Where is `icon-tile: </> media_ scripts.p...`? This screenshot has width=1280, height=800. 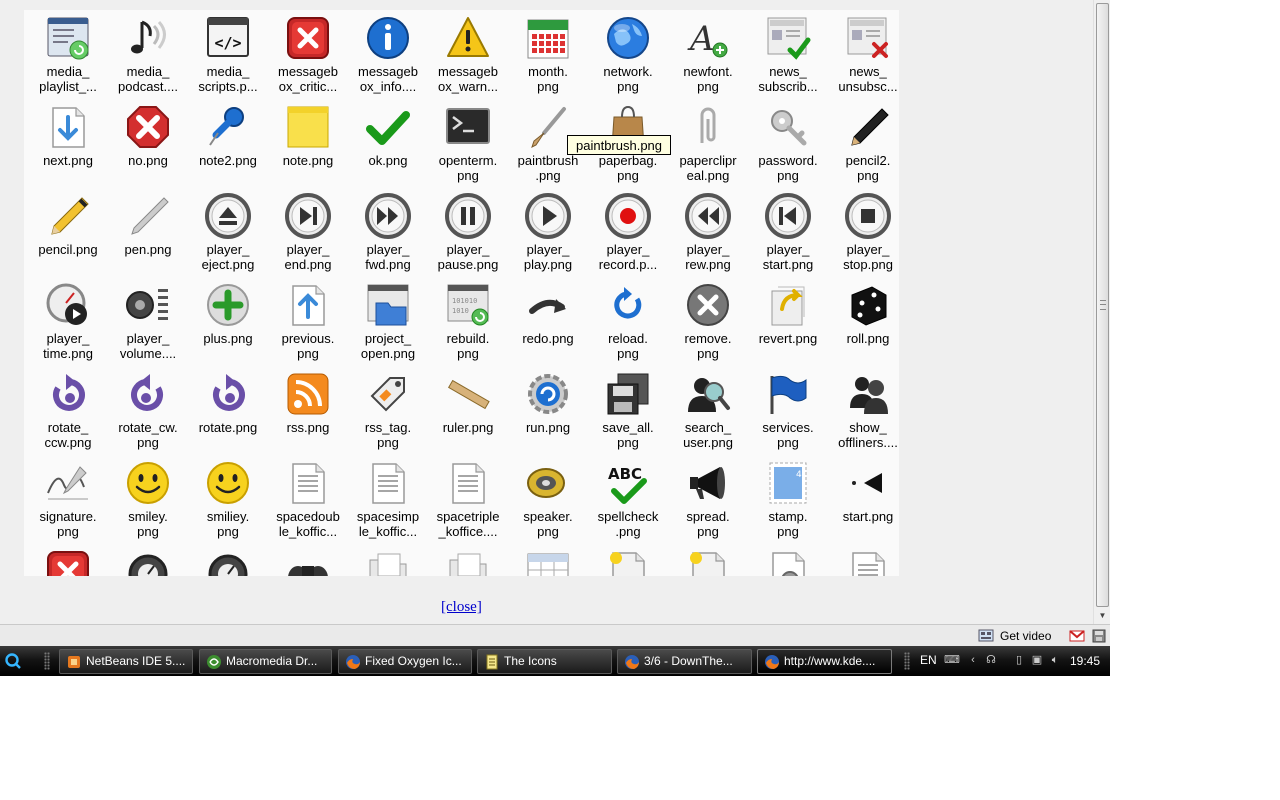
icon-tile: </> media_ scripts.p... is located at coordinates (228, 58).